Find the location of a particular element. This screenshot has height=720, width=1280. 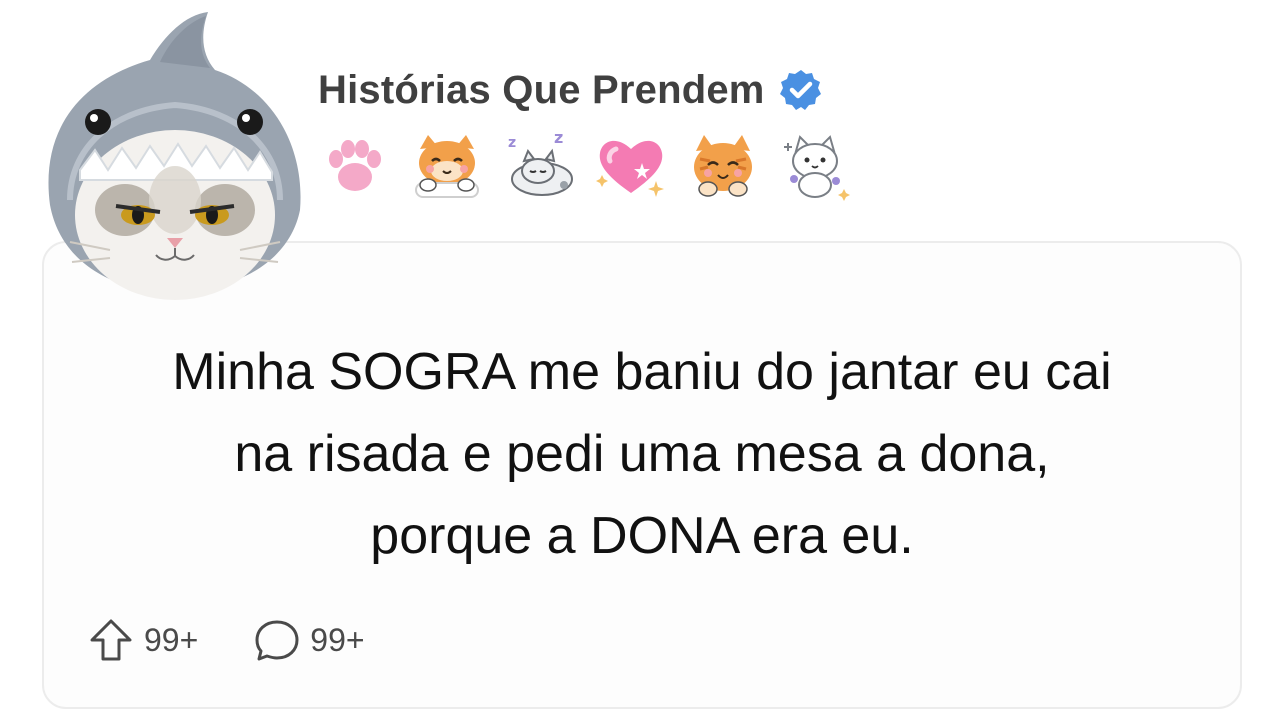

comment-bubble-icon is located at coordinates (277, 640).